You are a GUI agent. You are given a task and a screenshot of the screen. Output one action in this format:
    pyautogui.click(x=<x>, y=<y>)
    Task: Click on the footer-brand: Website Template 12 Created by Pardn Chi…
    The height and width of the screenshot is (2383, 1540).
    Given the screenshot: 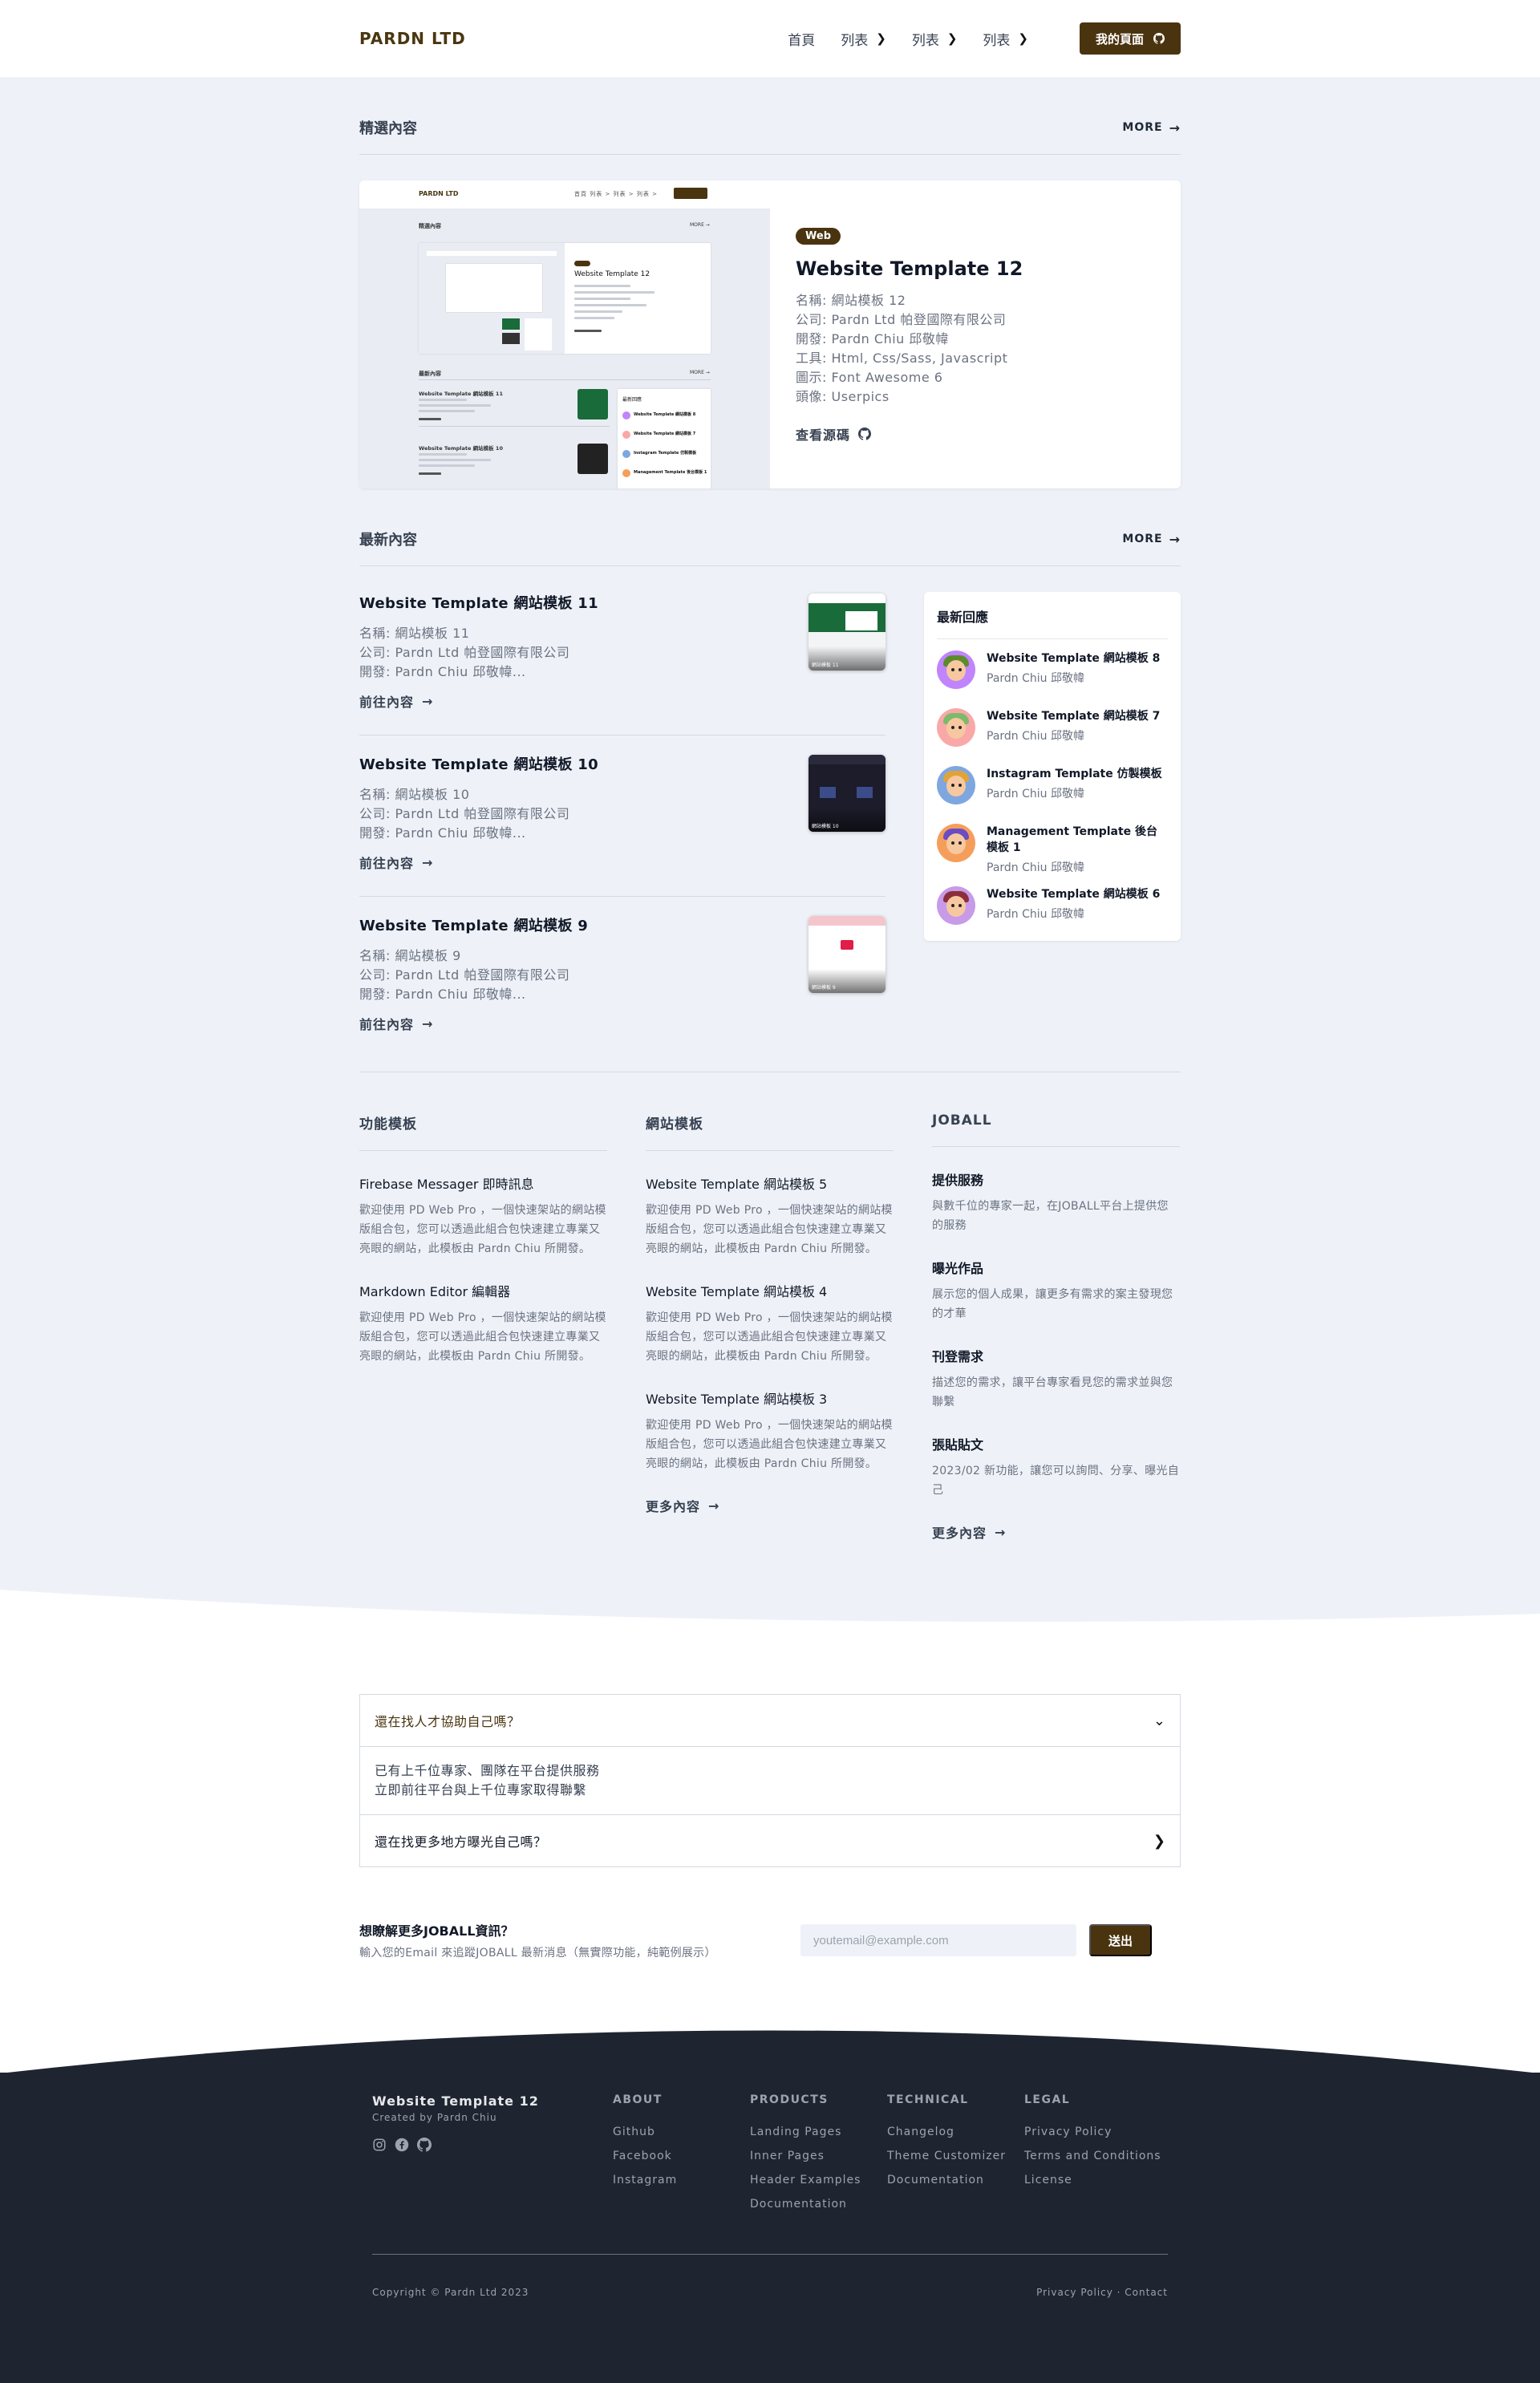 What is the action you would take?
    pyautogui.click(x=493, y=2152)
    